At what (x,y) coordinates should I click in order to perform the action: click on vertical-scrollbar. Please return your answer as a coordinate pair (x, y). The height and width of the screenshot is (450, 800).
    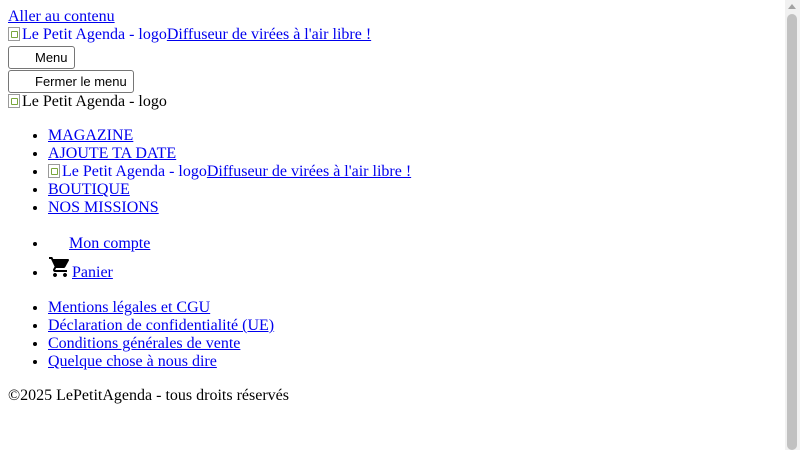
    Looking at the image, I should click on (792, 225).